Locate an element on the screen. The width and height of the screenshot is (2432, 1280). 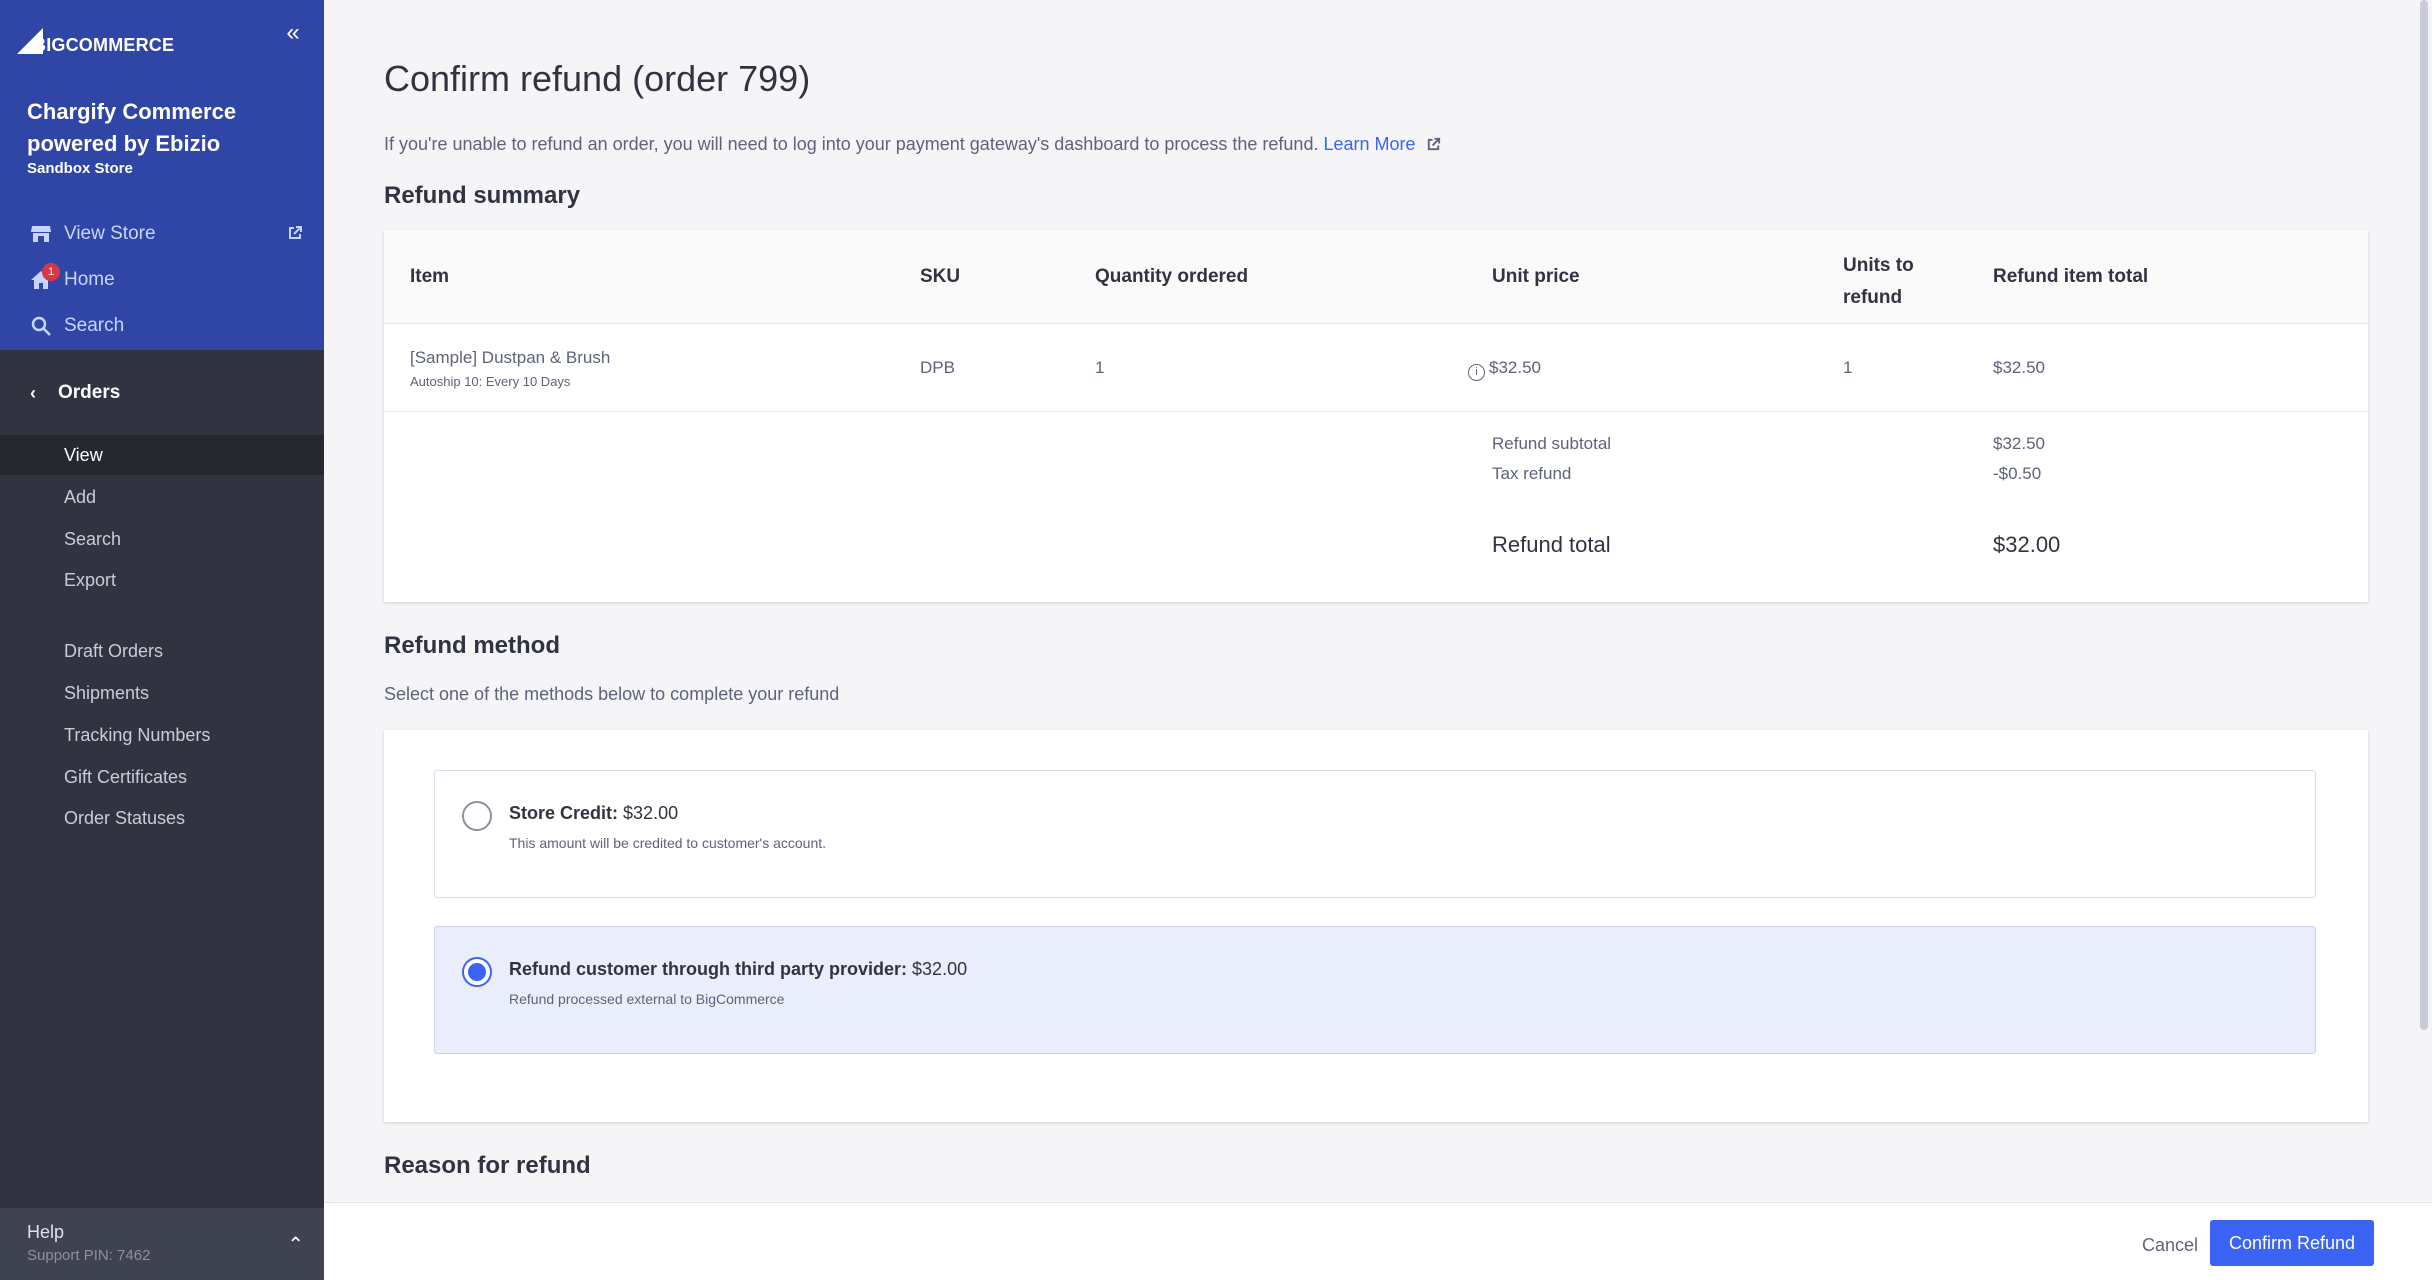
store-credit-radio is located at coordinates (477, 816).